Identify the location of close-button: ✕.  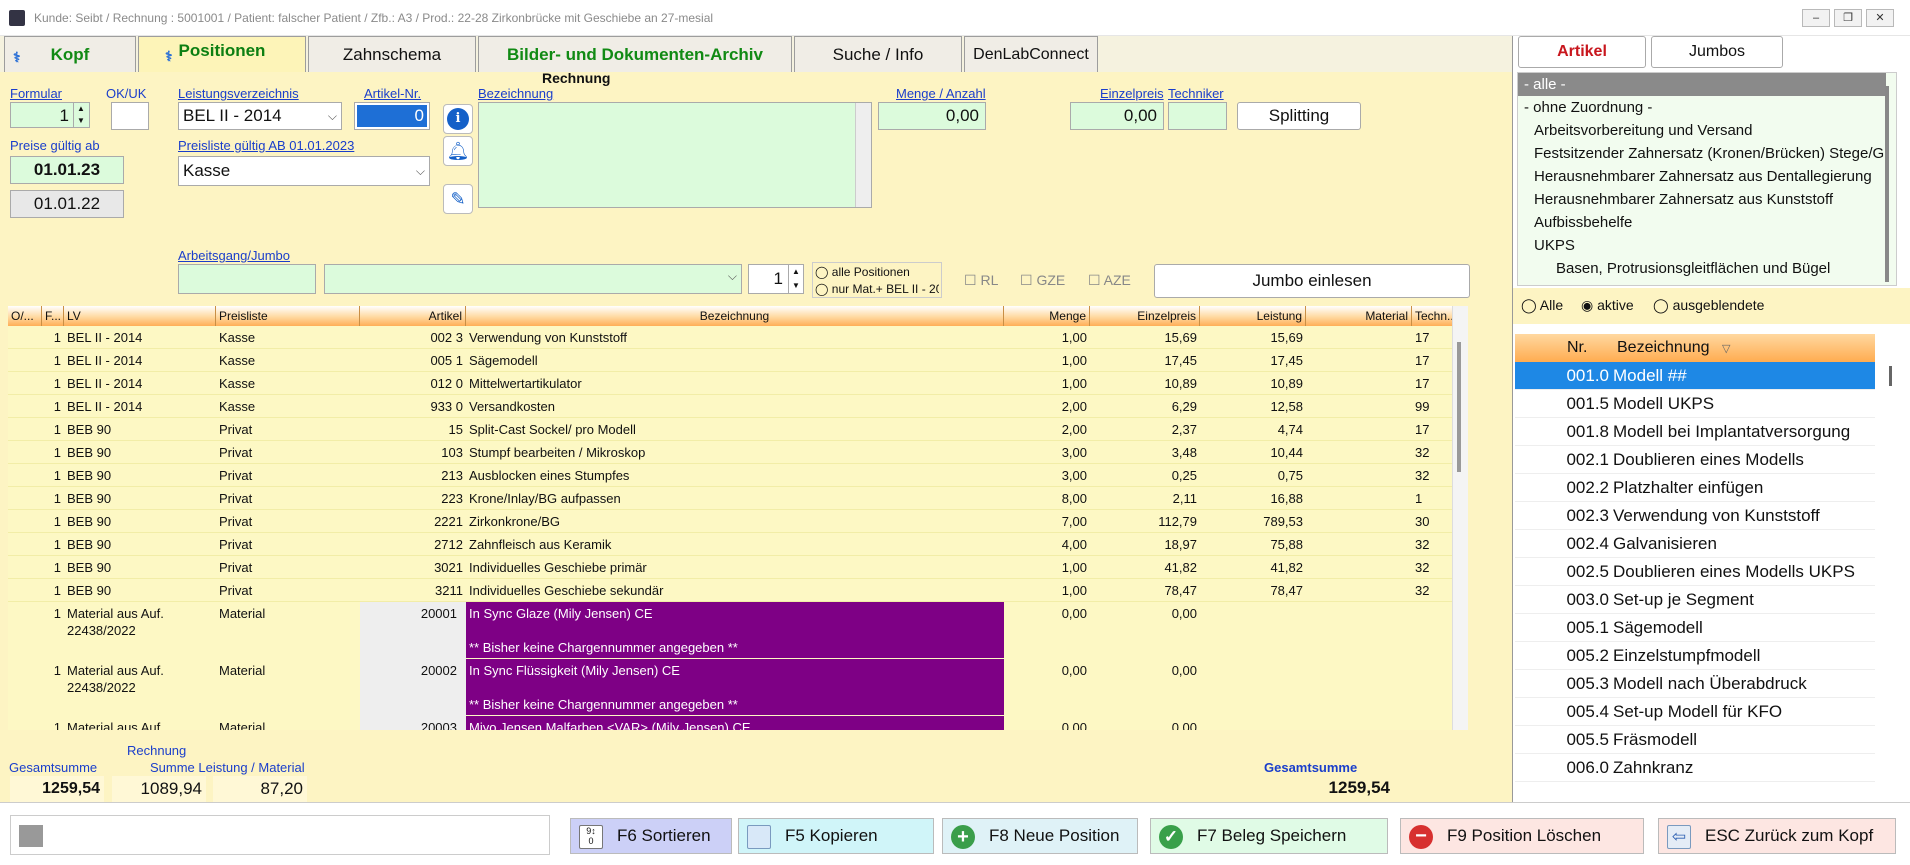
(1880, 18).